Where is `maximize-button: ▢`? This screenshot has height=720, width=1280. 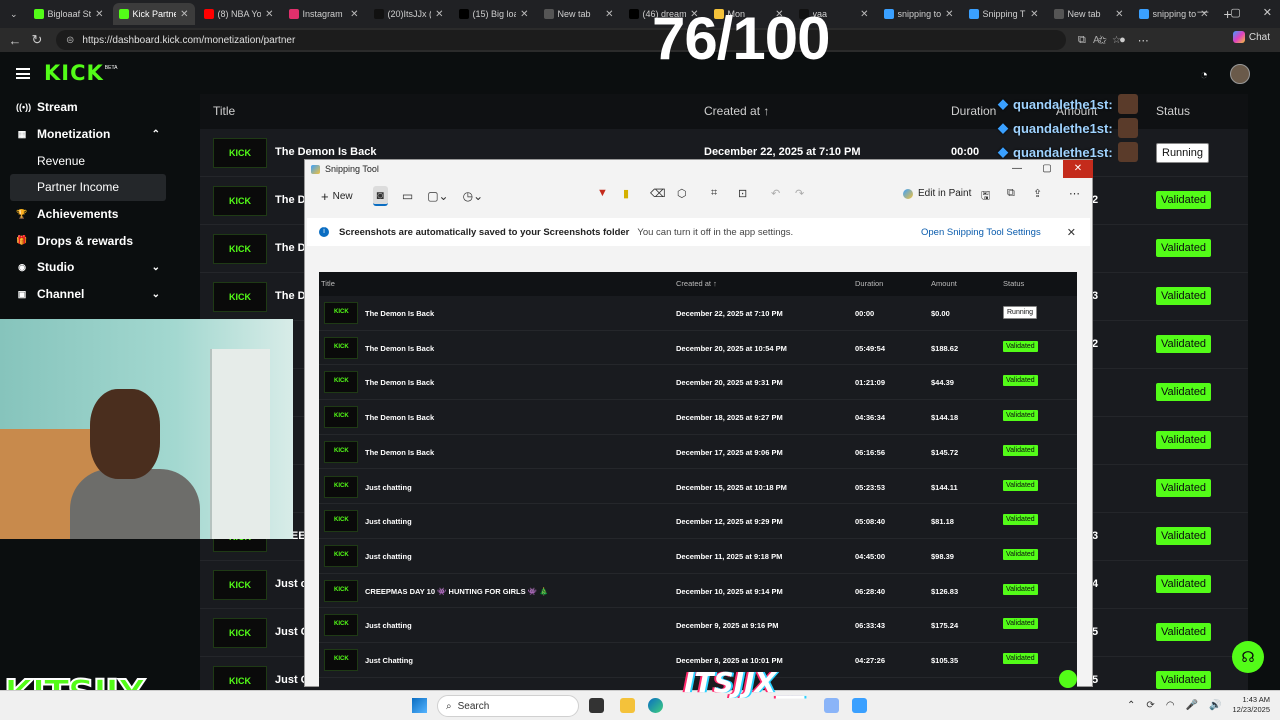 maximize-button: ▢ is located at coordinates (1235, 12).